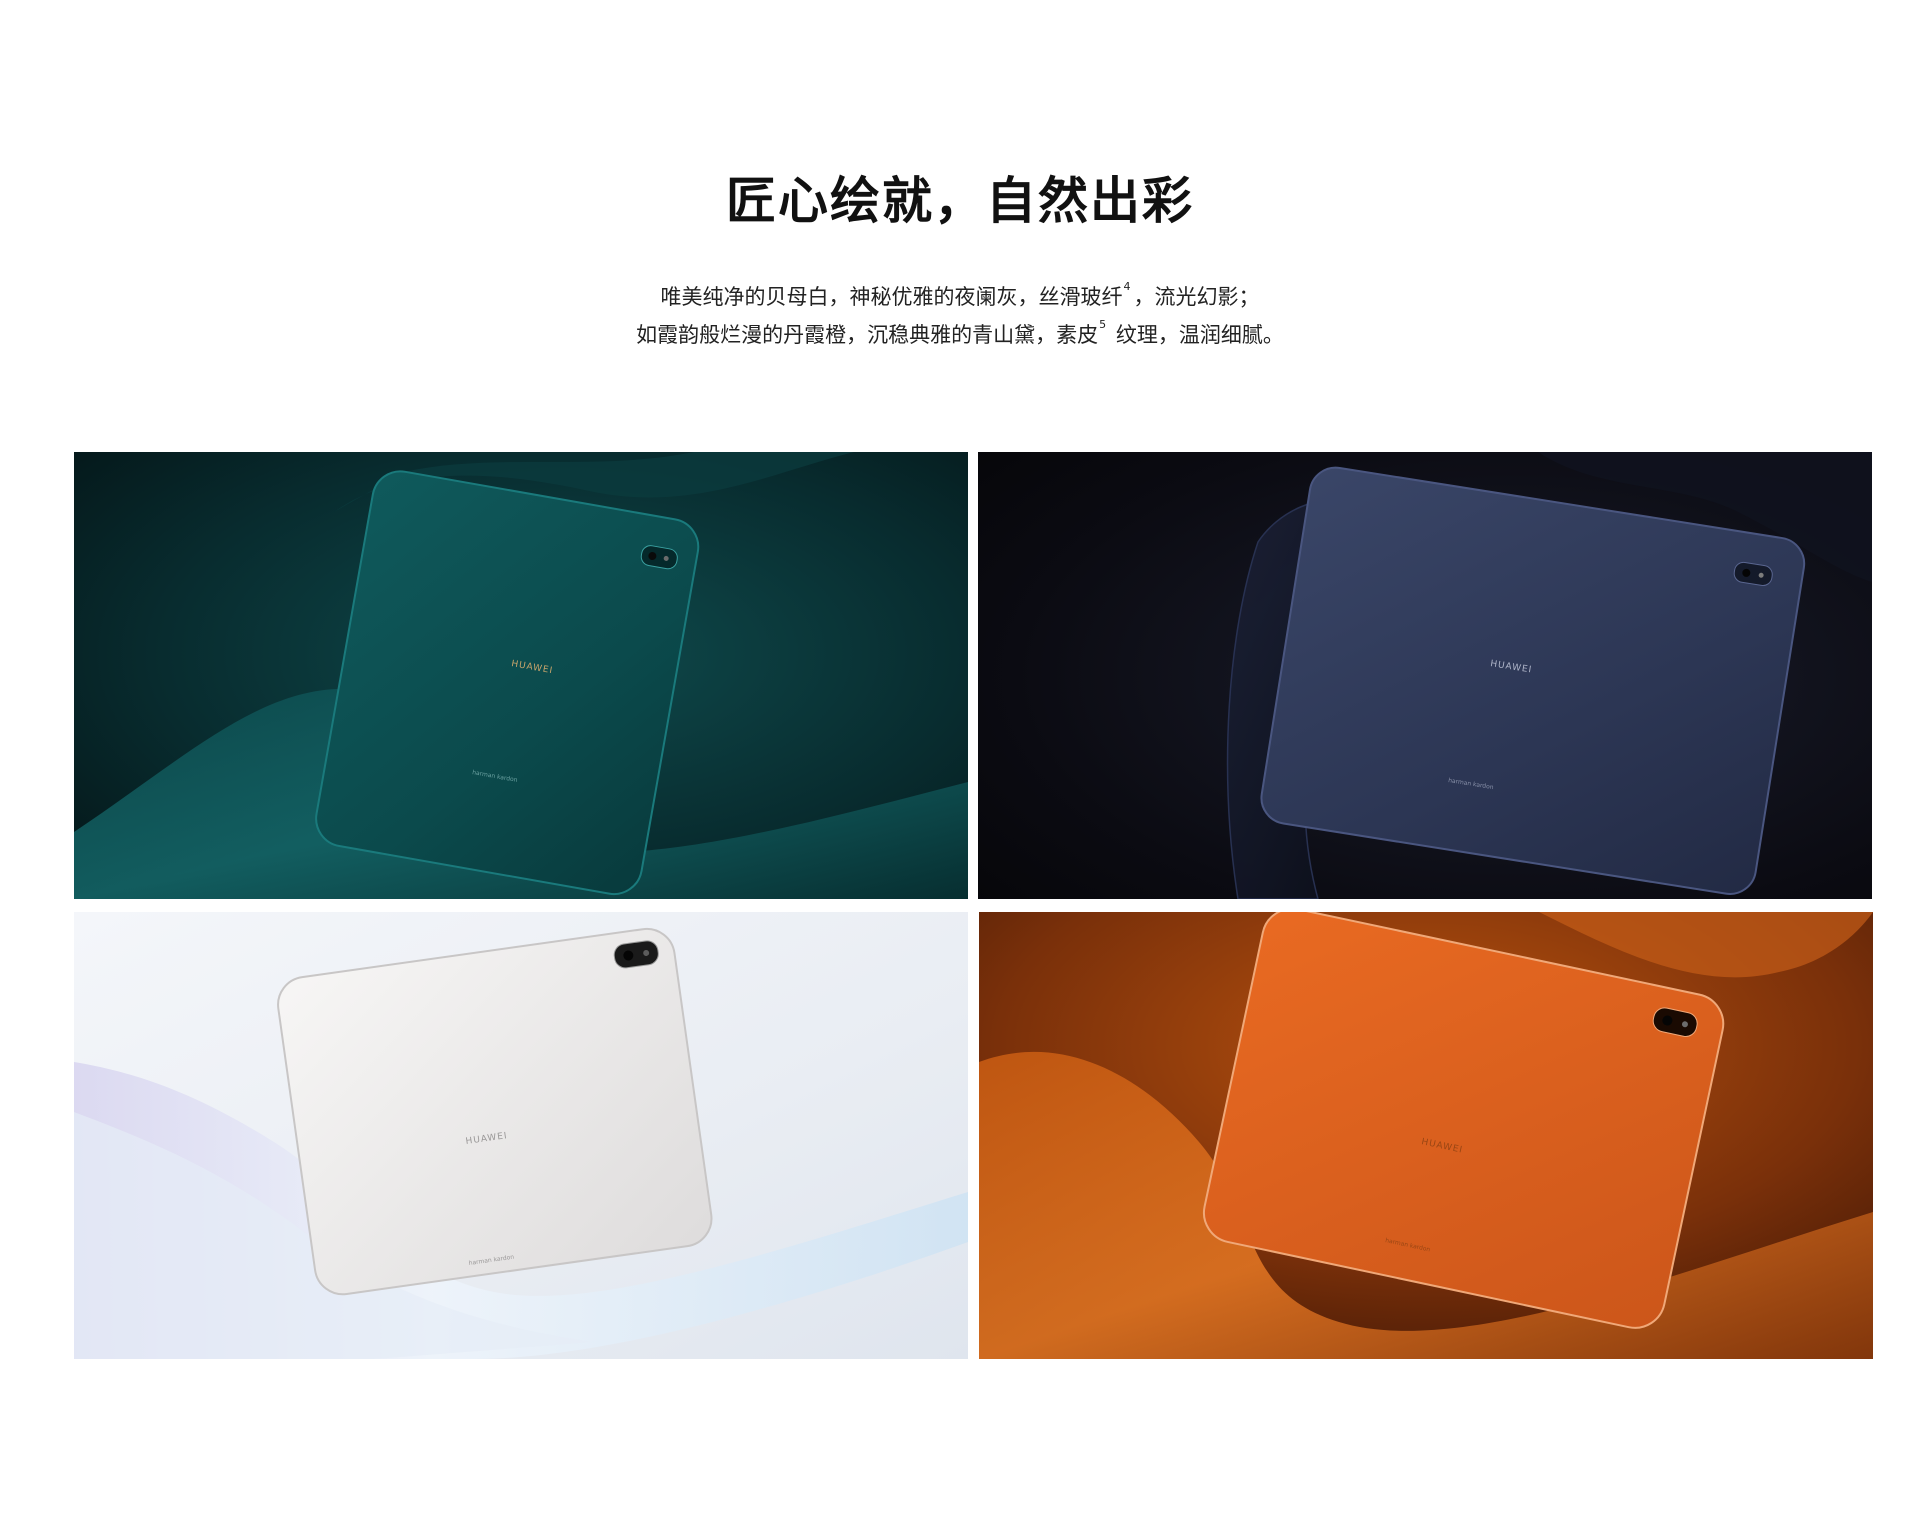 The image size is (1920, 1532). What do you see at coordinates (960, 332) in the screenshot?
I see `description-line-2: 如霞韵般烂漫的丹霞橙，沉稳典雅的青山黛，素皮5 纹理，温润细腻。` at bounding box center [960, 332].